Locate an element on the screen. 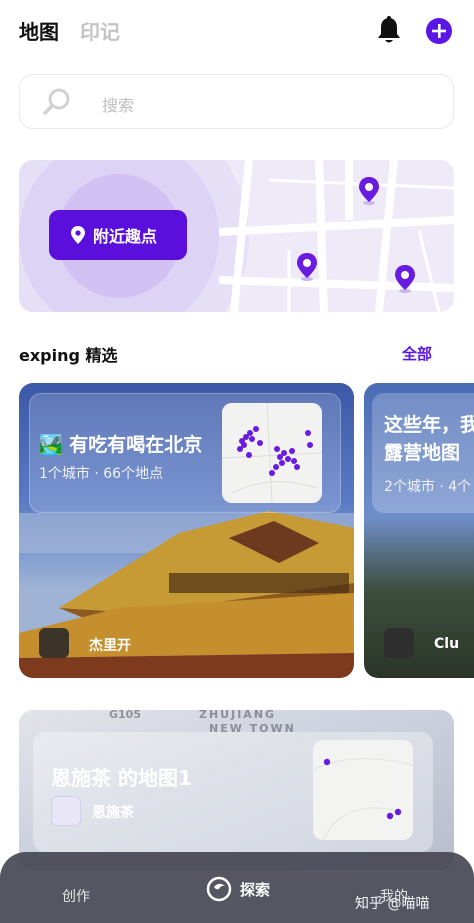 The height and width of the screenshot is (923, 474). tab-map: 地图 is located at coordinates (39, 30).